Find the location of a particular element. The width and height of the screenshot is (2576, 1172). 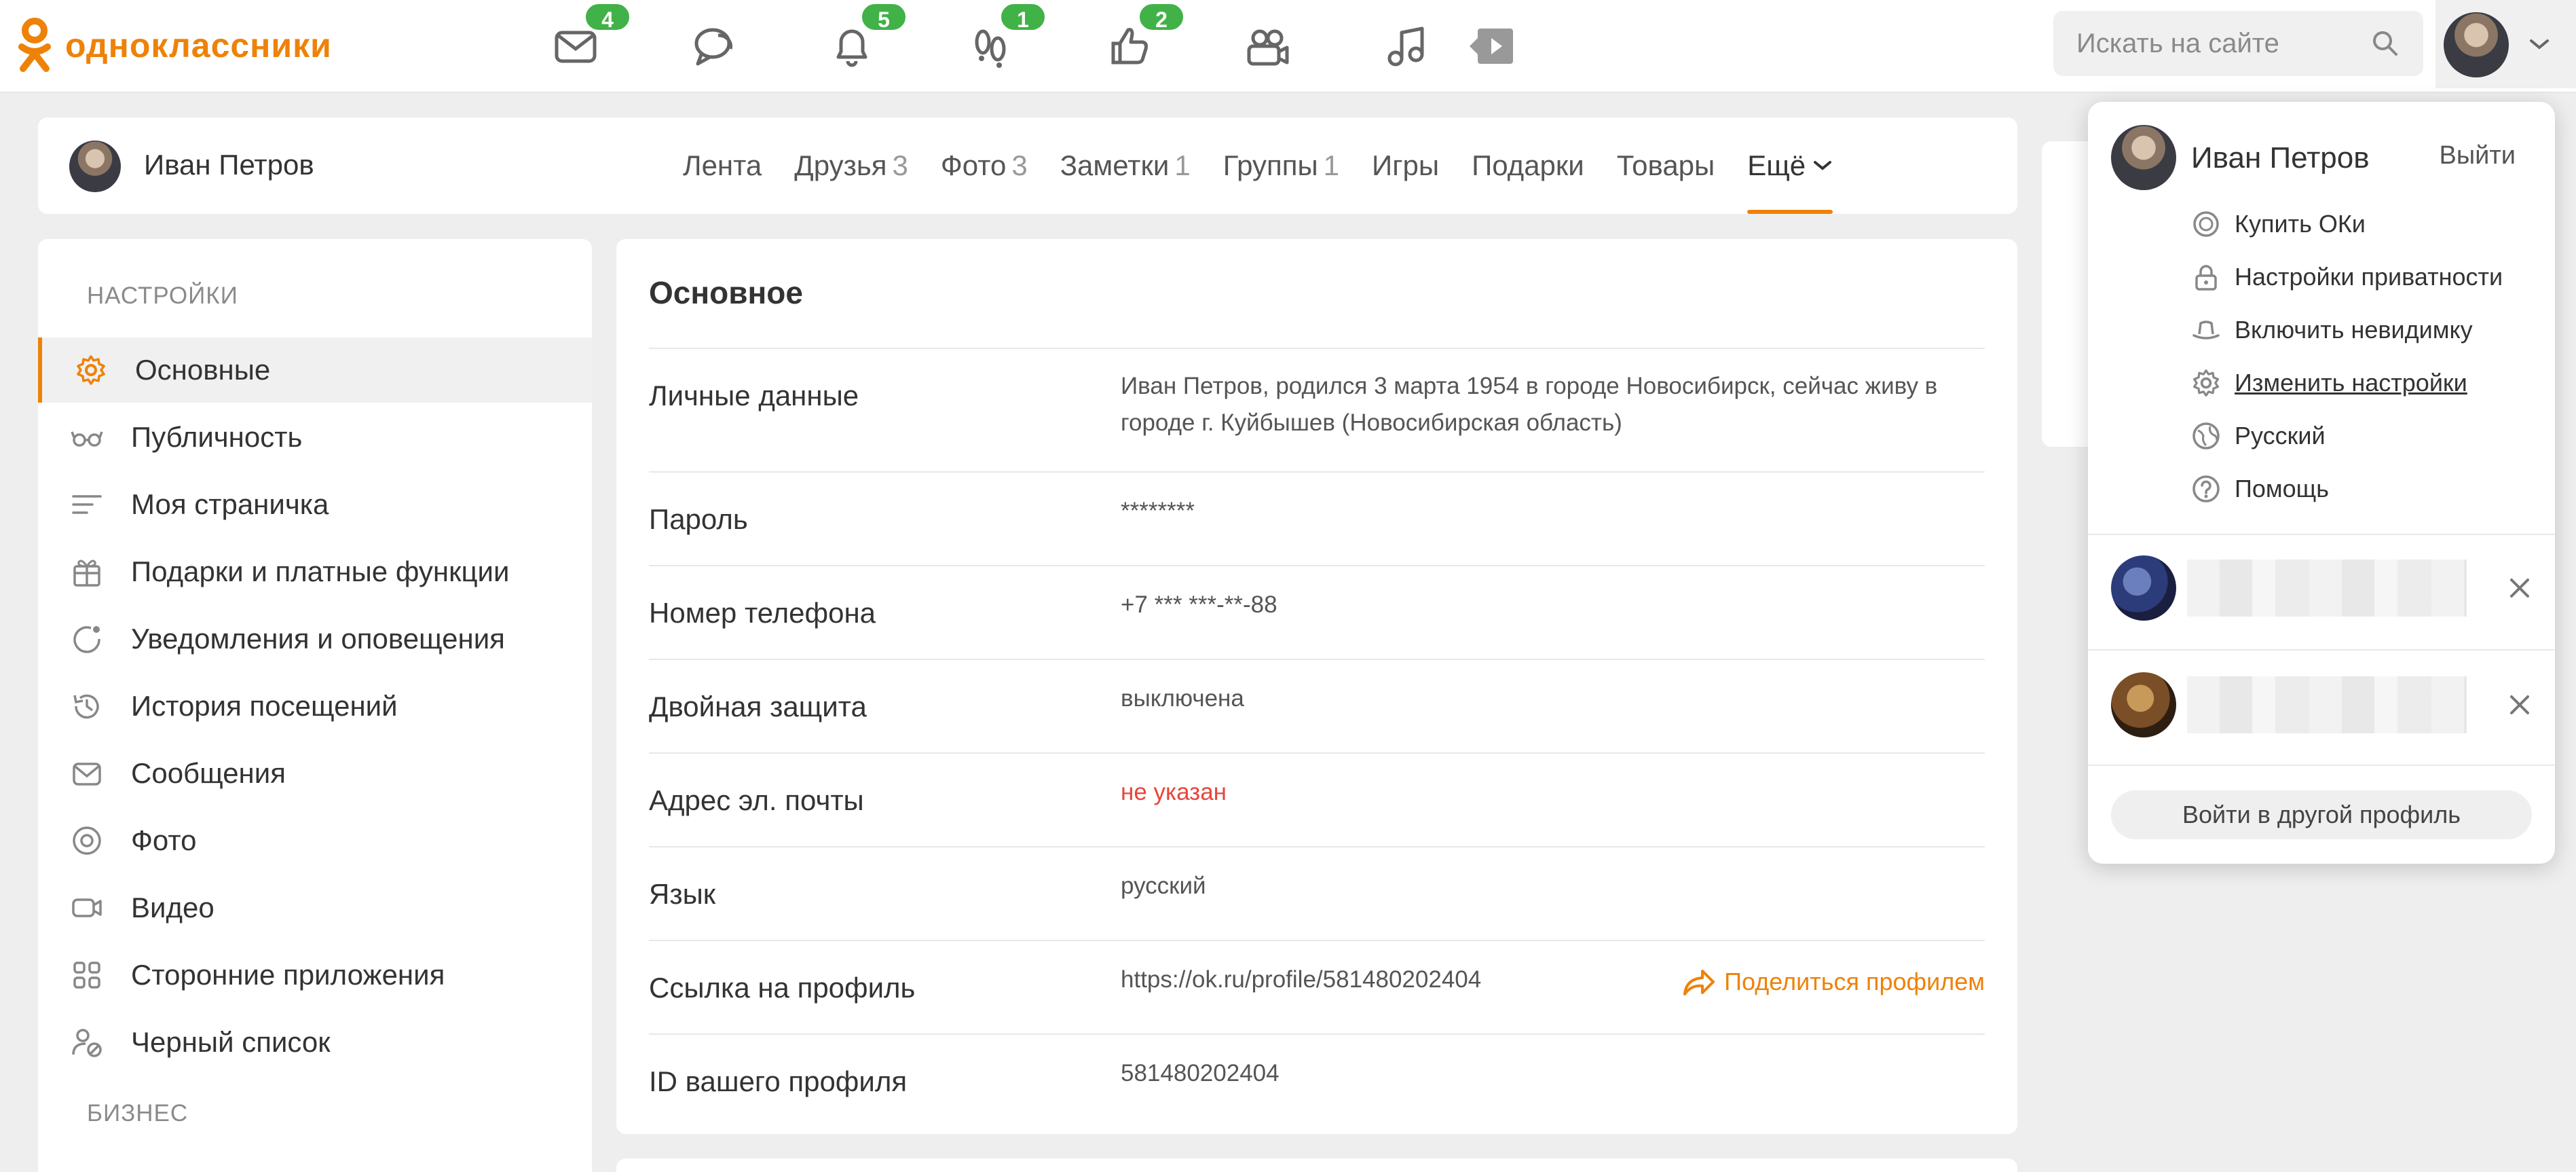

dropdown-user-name: Иван Петров is located at coordinates (2281, 158).